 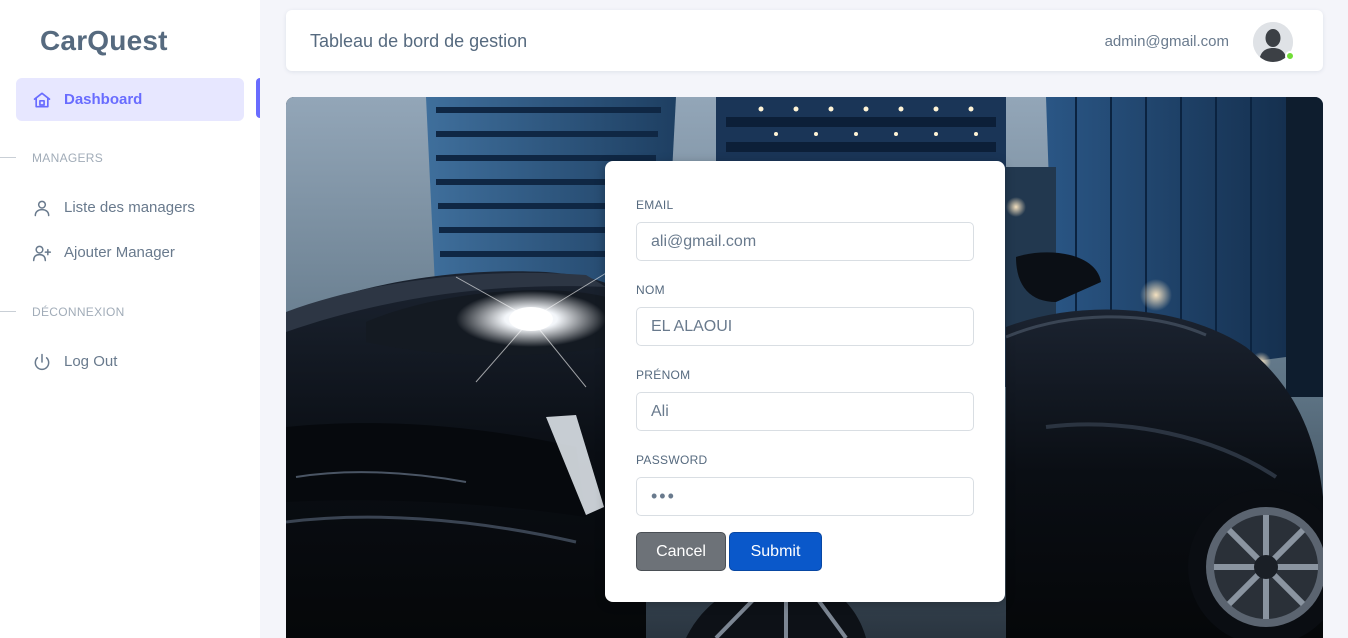 What do you see at coordinates (42, 253) in the screenshot?
I see `user-plus-icon` at bounding box center [42, 253].